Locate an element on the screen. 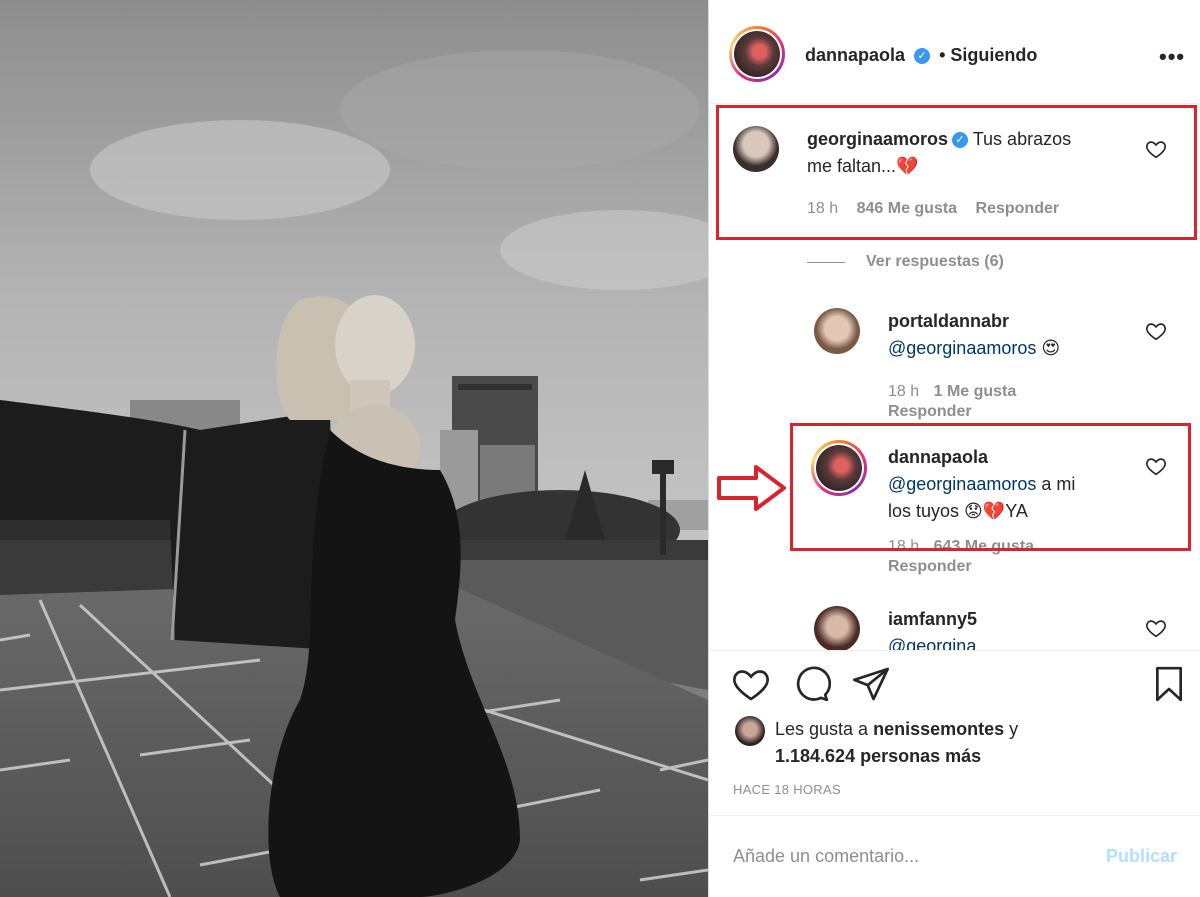 The image size is (1200, 897). publish-button: Publicar is located at coordinates (1141, 856).